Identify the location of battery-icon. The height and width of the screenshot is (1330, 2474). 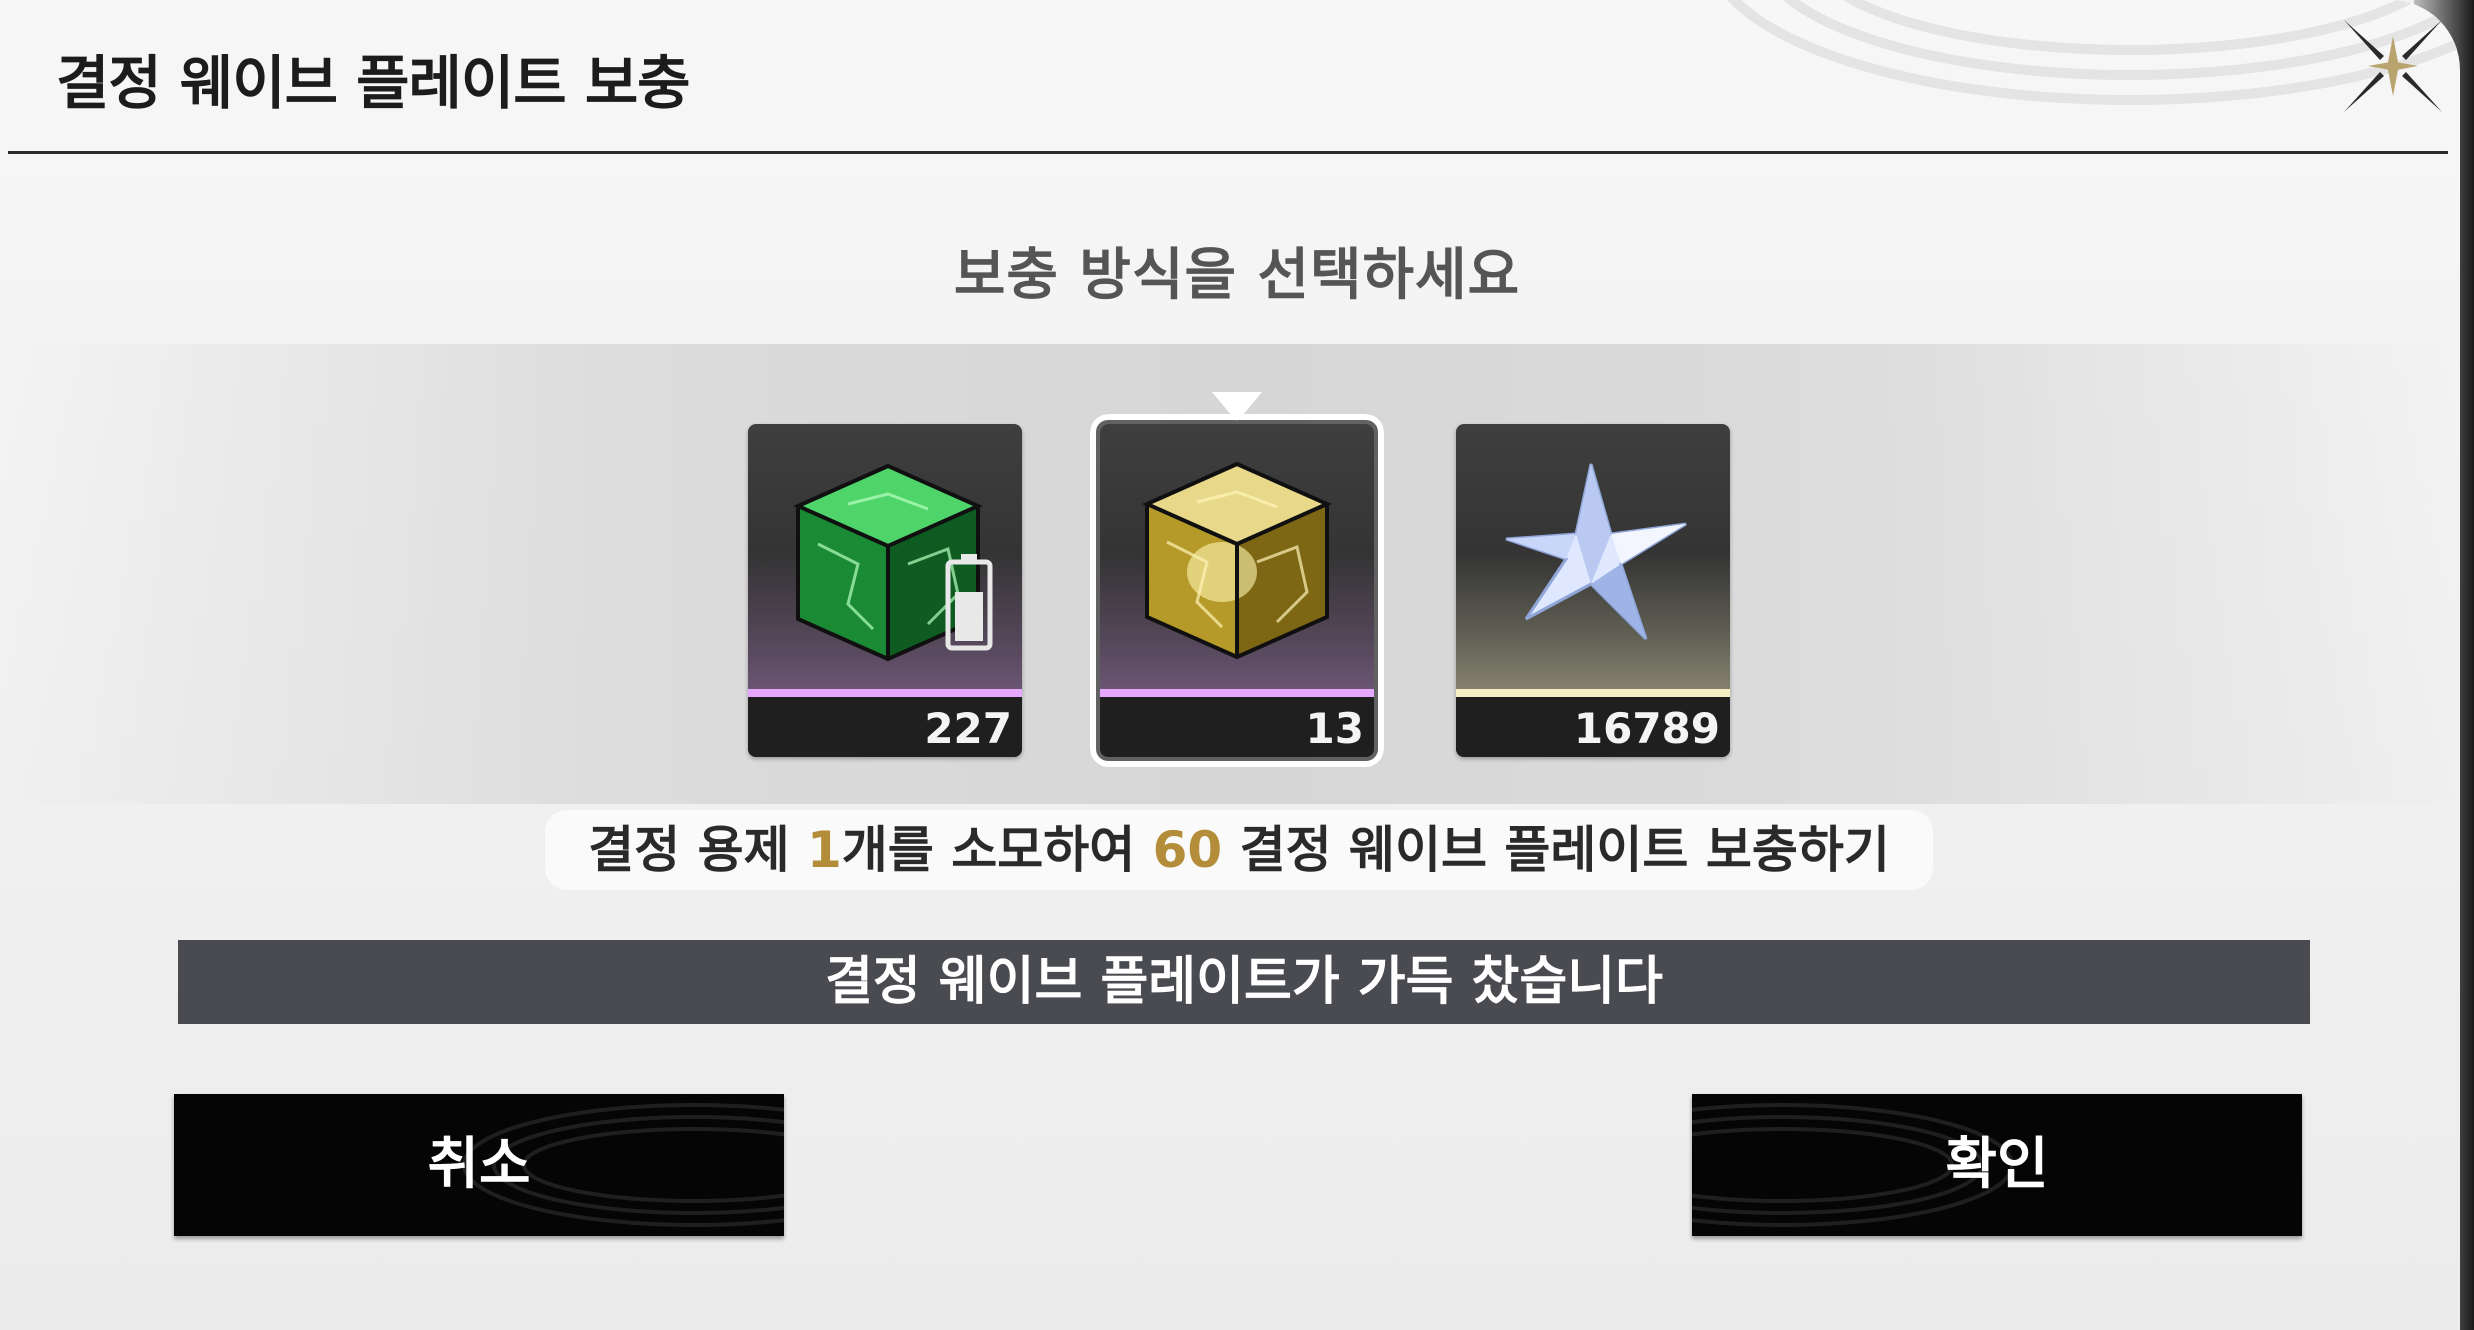
(969, 602).